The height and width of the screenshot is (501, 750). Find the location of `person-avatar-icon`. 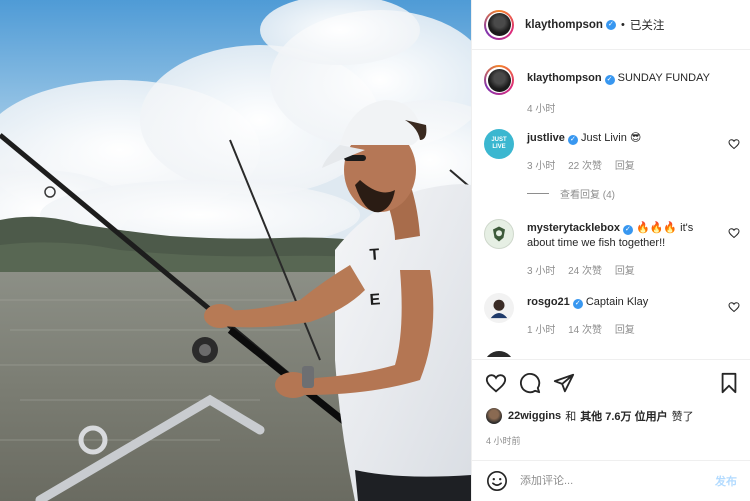

person-avatar-icon is located at coordinates (499, 309).